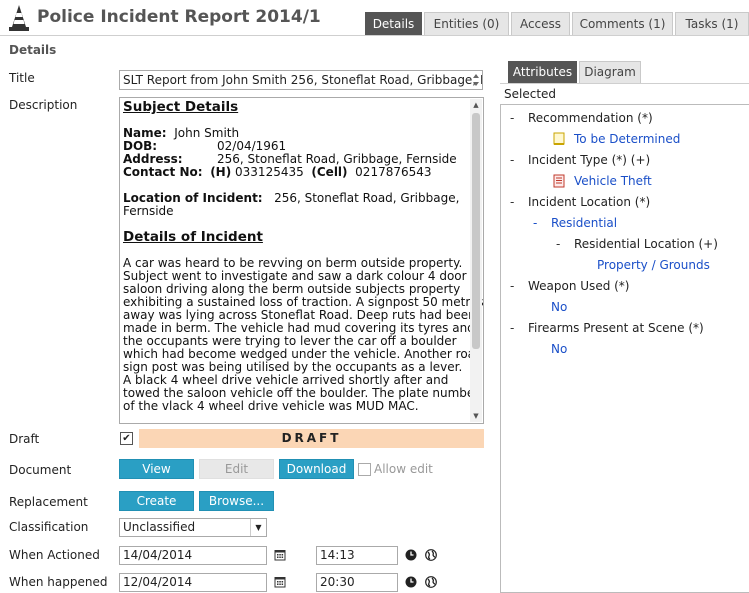 The width and height of the screenshot is (749, 593). Describe the element at coordinates (193, 582) in the screenshot. I see `when-happened-date-input: 12/04/2014` at that location.